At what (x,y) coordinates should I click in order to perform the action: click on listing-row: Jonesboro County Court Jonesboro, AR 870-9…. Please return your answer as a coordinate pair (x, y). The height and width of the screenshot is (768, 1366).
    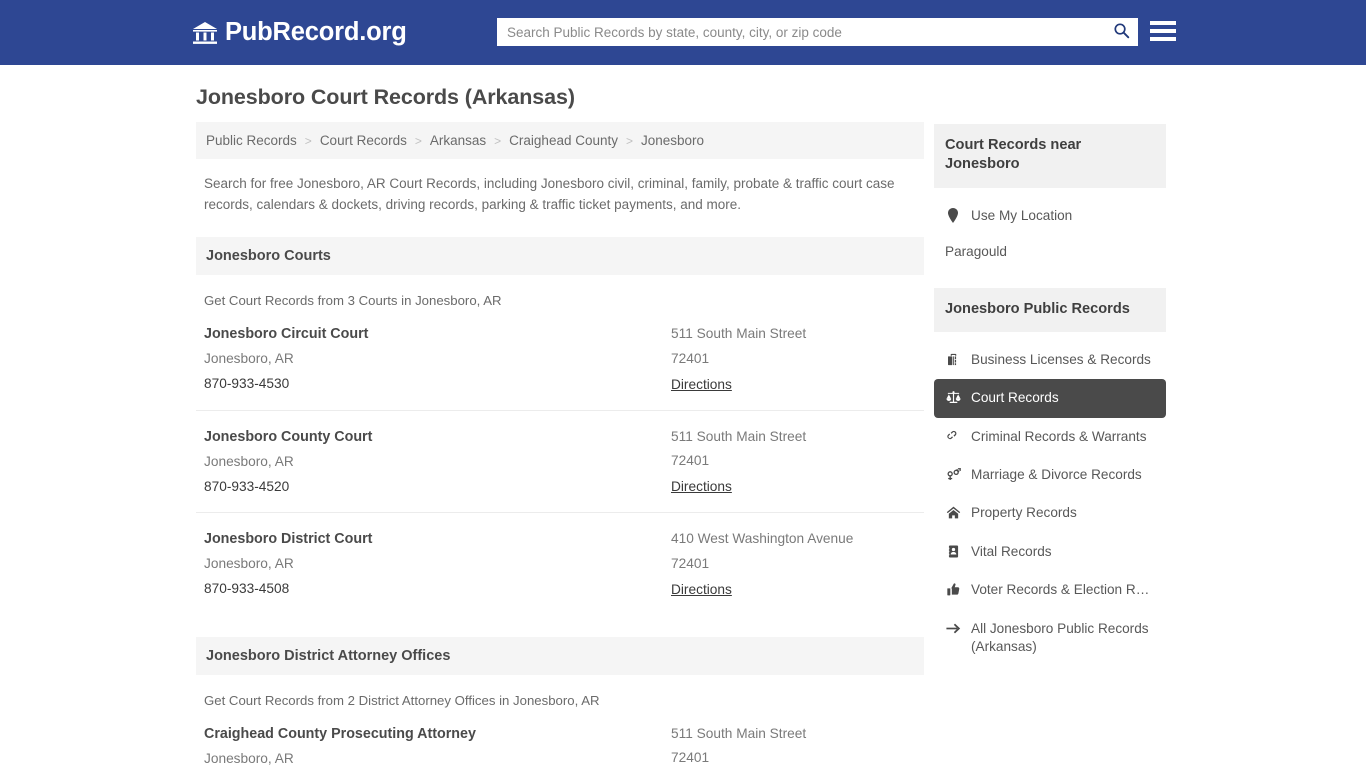
    Looking at the image, I should click on (560, 462).